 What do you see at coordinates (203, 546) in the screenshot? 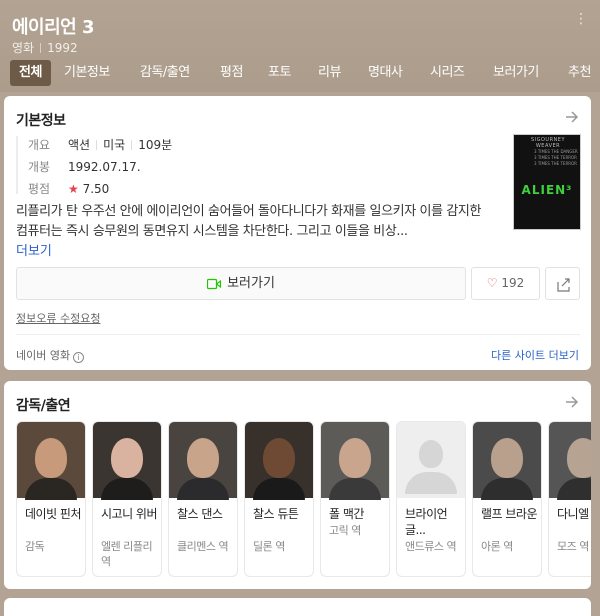
I see `person-role: 클리멘스 역` at bounding box center [203, 546].